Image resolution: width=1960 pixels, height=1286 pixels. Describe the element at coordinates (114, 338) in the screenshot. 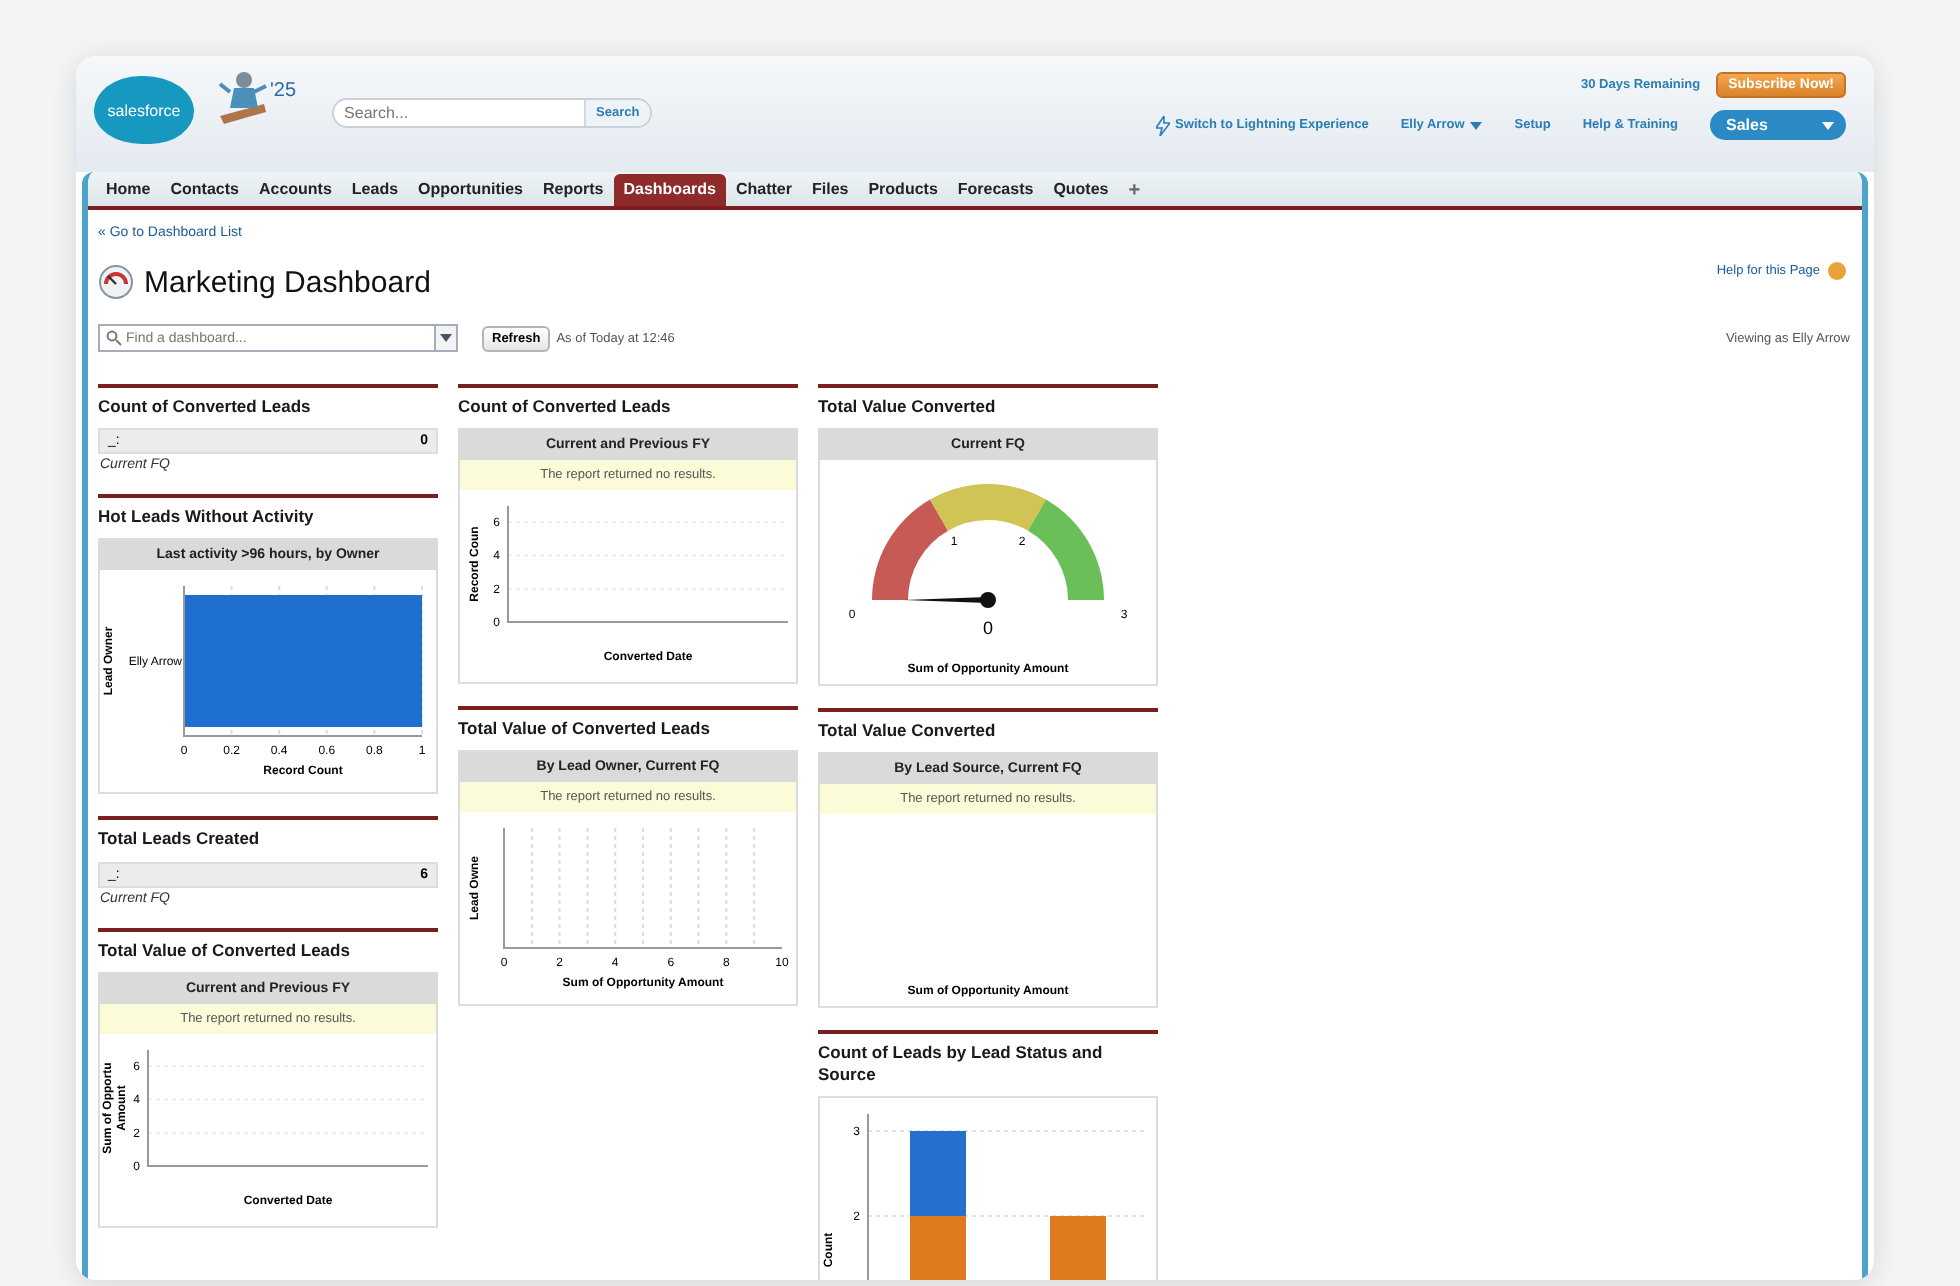

I see `search-icon` at that location.